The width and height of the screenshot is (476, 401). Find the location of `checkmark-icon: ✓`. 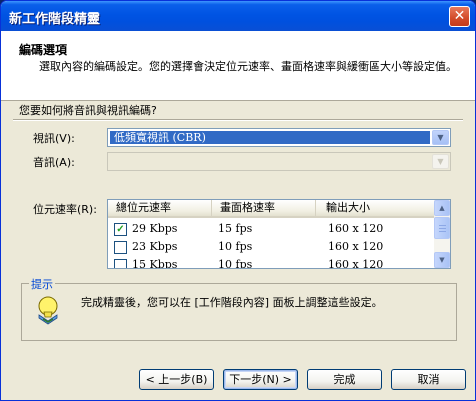

checkmark-icon: ✓ is located at coordinates (120, 229).